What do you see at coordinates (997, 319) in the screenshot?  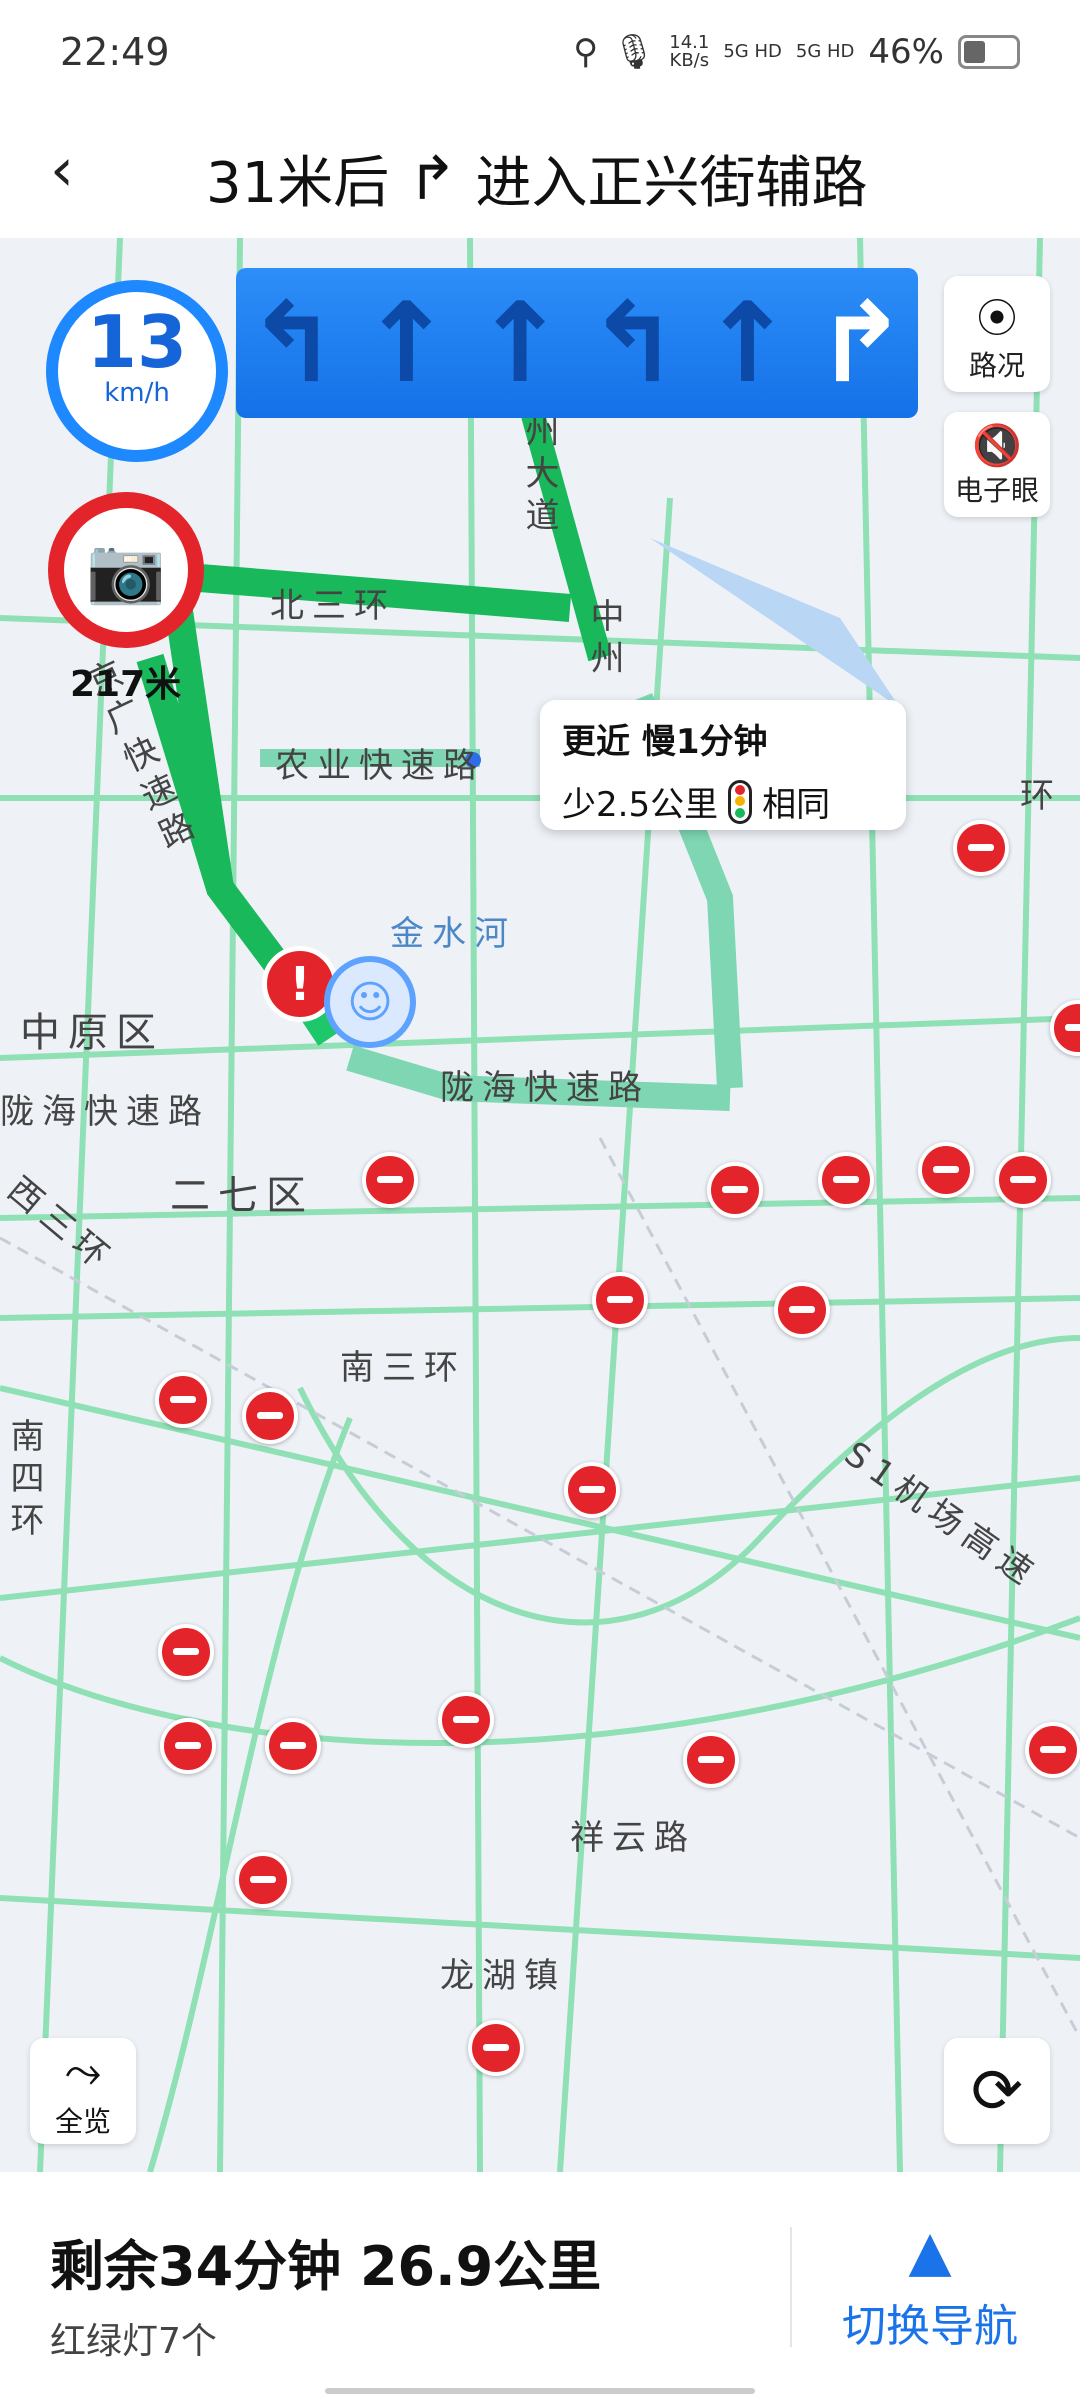 I see `traffic-light-icon: ⦿` at bounding box center [997, 319].